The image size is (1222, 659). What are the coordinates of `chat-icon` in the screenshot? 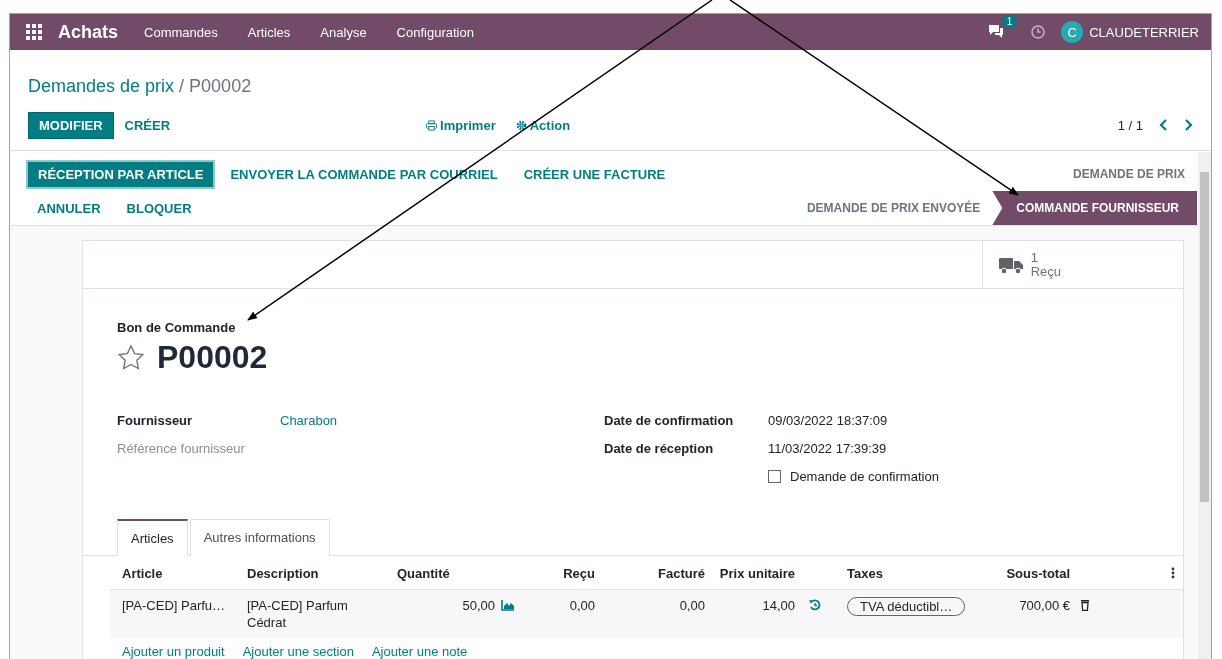 It's located at (996, 31).